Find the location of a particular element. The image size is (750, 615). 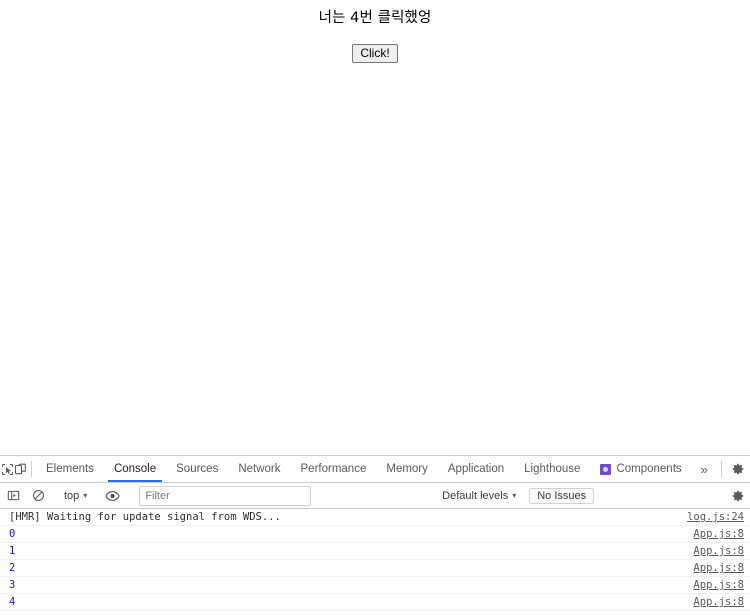

tab-sources: Sources is located at coordinates (197, 469).